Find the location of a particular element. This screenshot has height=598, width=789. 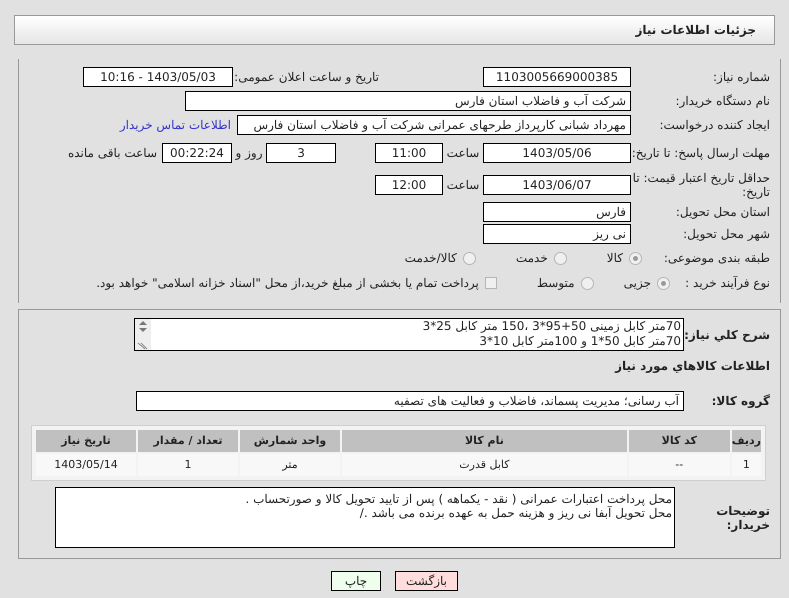

column-header: کد کالا is located at coordinates (679, 441).